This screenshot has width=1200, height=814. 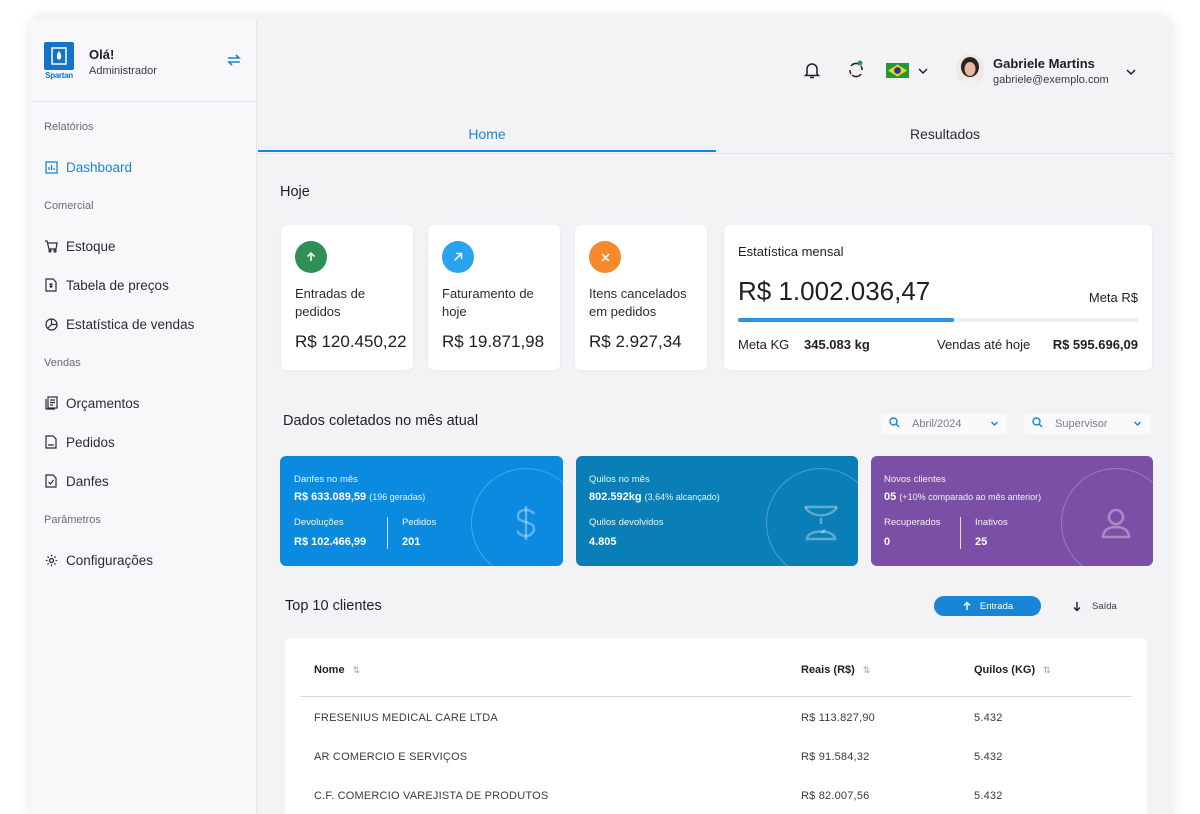 What do you see at coordinates (835, 670) in the screenshot?
I see `column-header-reais: Reais (R$) ⇅` at bounding box center [835, 670].